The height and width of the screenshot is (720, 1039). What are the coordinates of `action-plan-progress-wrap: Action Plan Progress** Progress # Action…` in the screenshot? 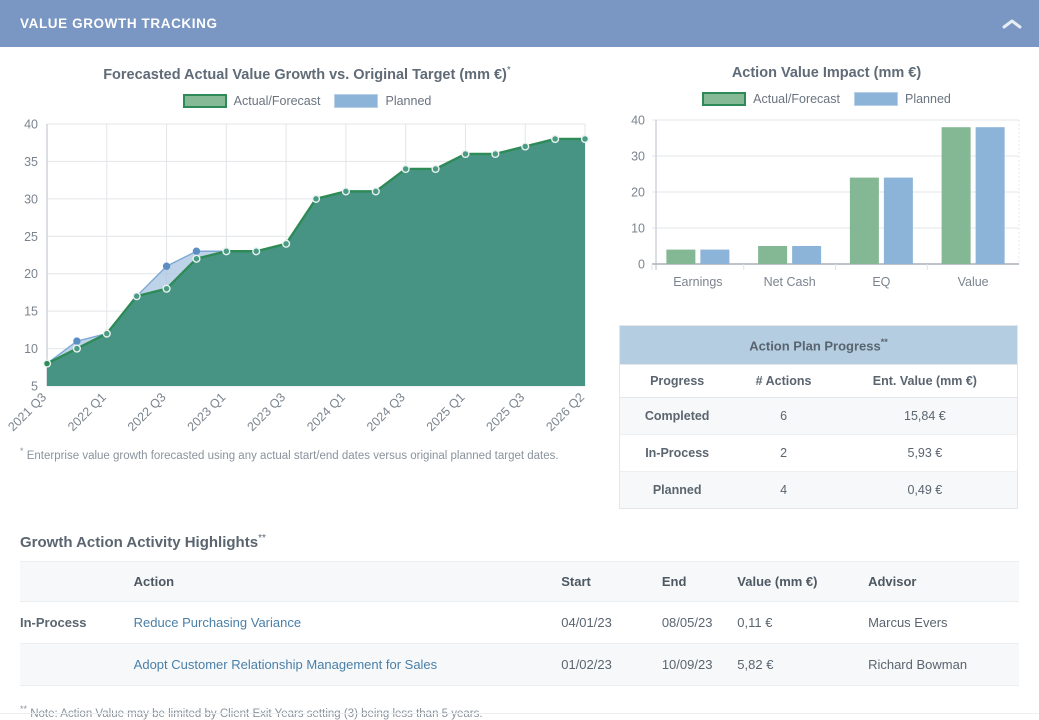 It's located at (819, 417).